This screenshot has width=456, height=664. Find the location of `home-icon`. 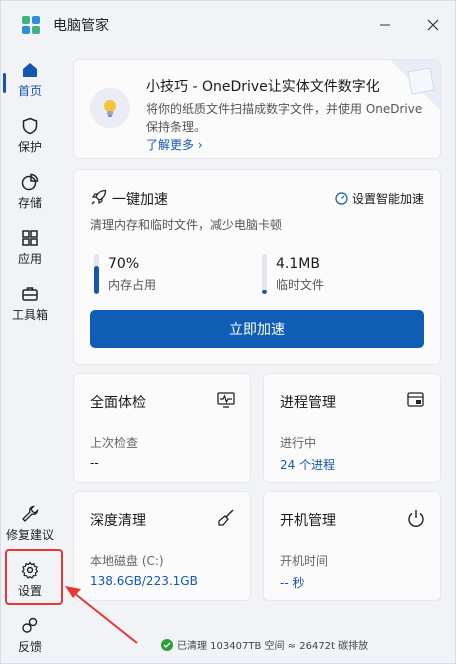

home-icon is located at coordinates (30, 70).